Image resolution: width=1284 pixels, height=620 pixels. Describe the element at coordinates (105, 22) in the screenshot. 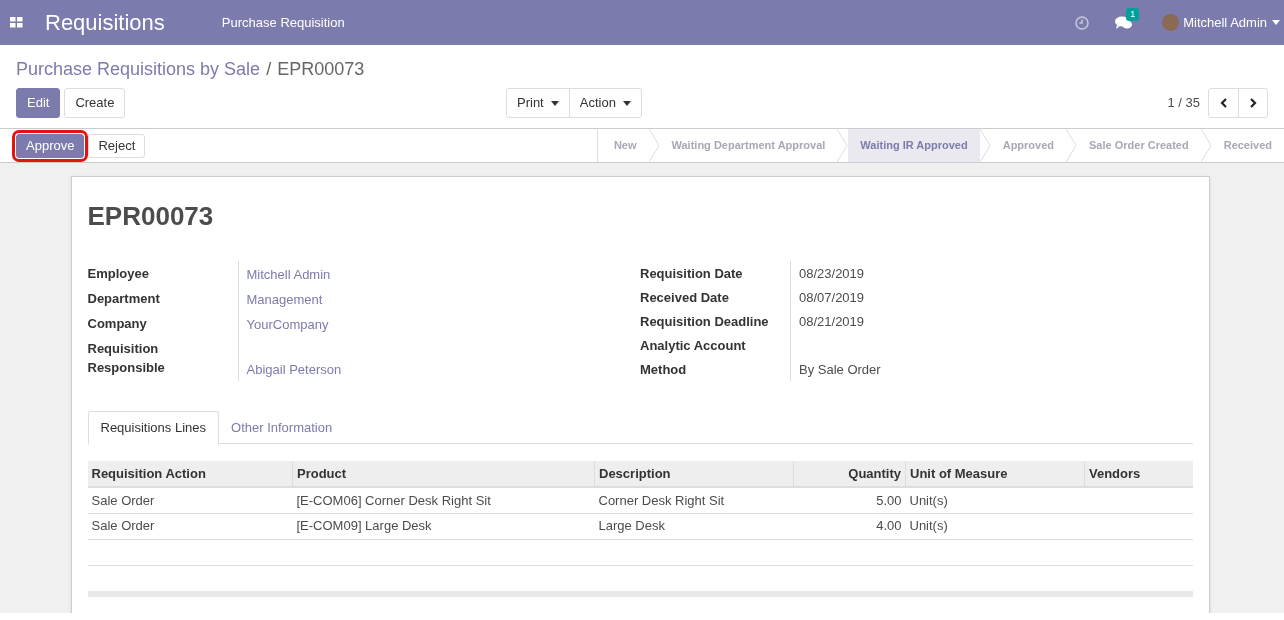

I see `app-title: Requisitions` at that location.